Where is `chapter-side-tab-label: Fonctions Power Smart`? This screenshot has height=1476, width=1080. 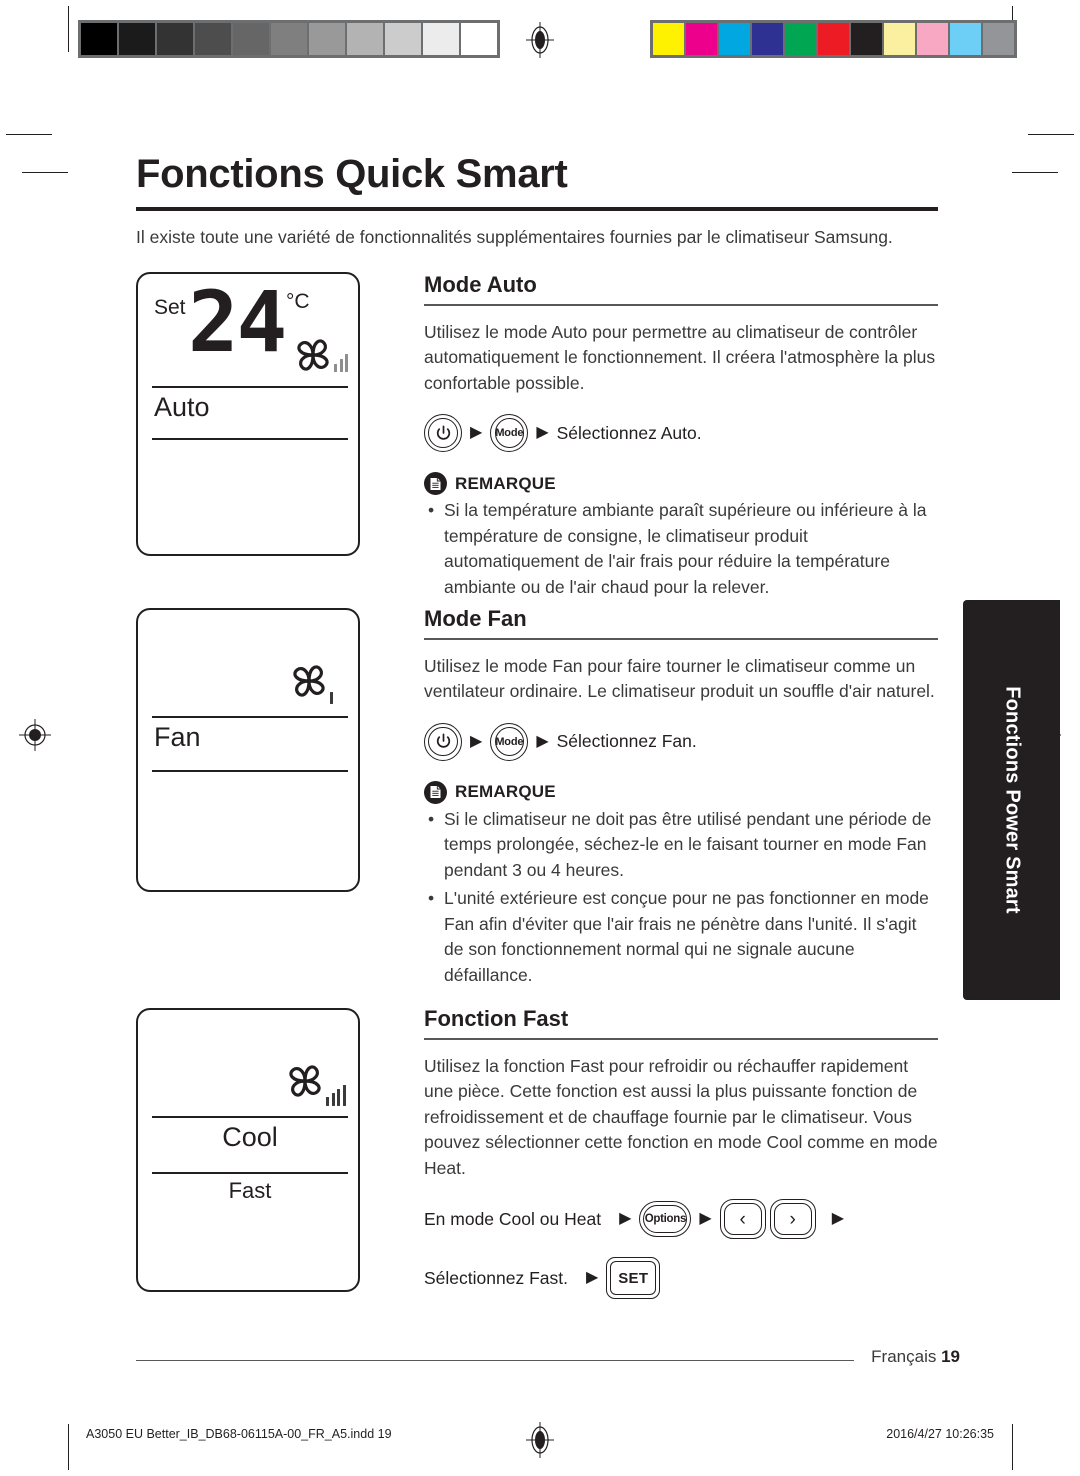 chapter-side-tab-label: Fonctions Power Smart is located at coordinates (1012, 800).